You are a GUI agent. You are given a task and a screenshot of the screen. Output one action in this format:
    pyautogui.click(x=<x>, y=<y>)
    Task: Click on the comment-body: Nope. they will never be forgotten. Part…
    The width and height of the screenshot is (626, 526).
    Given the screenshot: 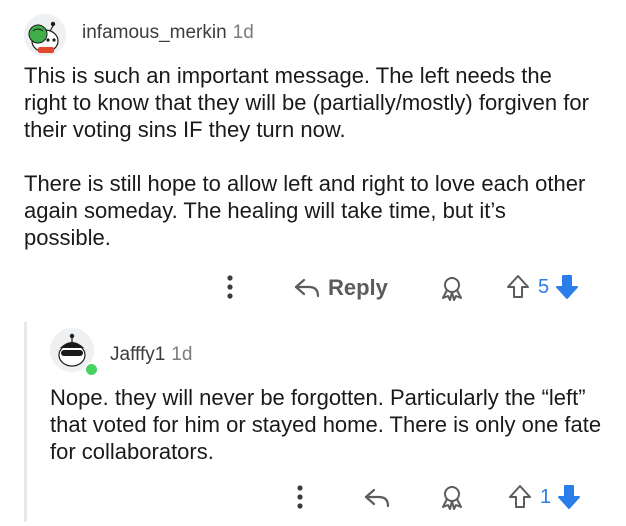 What is the action you would take?
    pyautogui.click(x=330, y=424)
    